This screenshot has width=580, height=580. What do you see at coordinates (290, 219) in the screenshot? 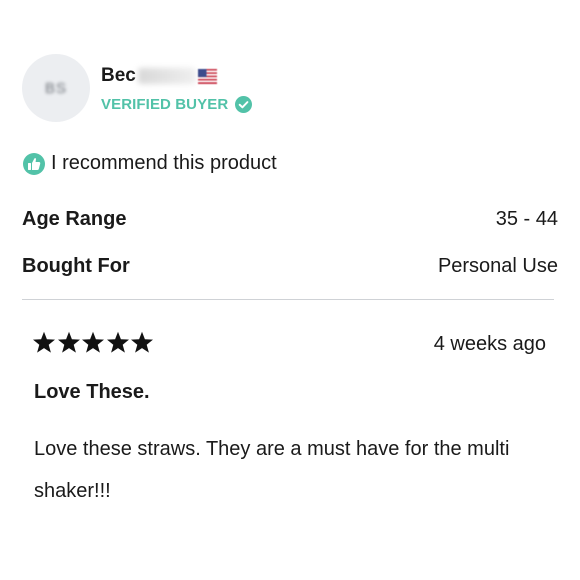
I see `attribute-row-age-range: Age Range 35 - 44` at bounding box center [290, 219].